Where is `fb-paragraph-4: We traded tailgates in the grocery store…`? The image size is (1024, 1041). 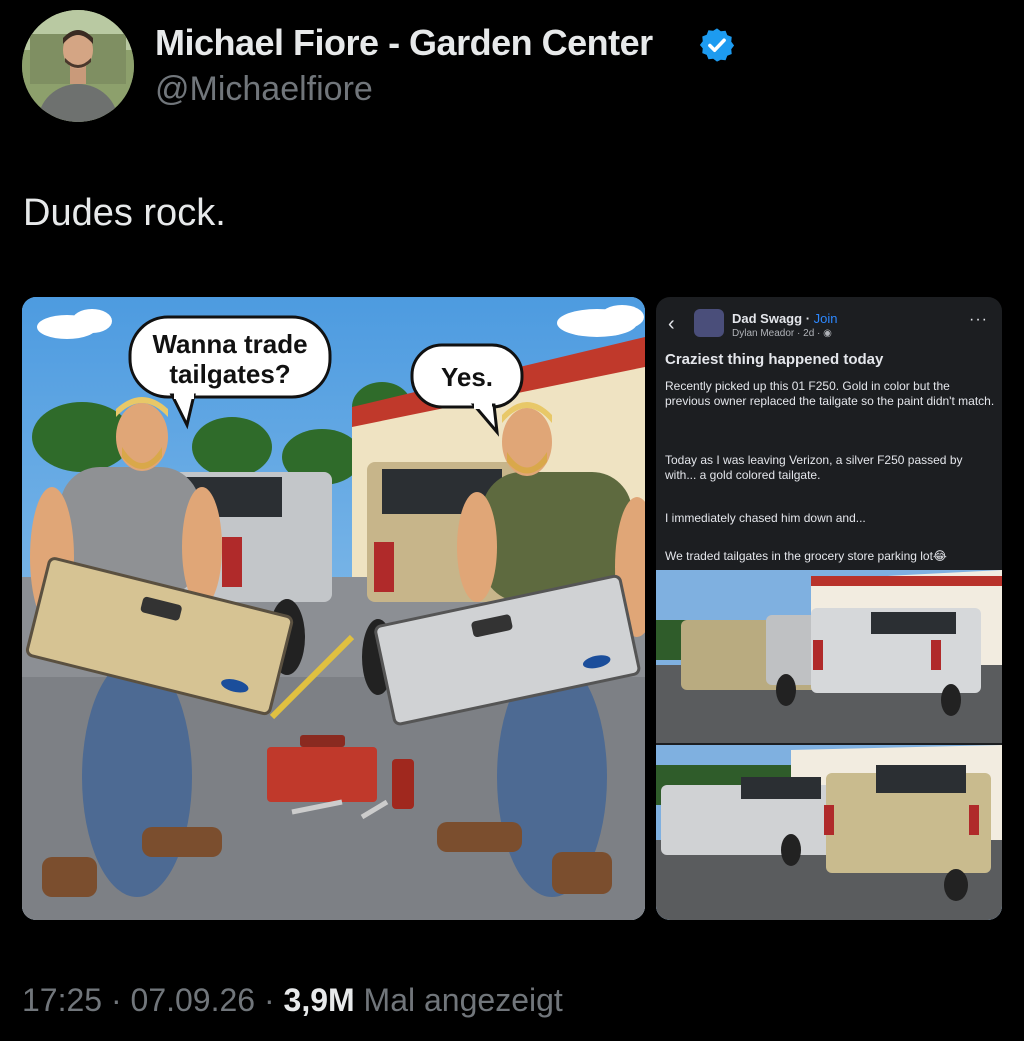 fb-paragraph-4: We traded tailgates in the grocery store… is located at coordinates (806, 556).